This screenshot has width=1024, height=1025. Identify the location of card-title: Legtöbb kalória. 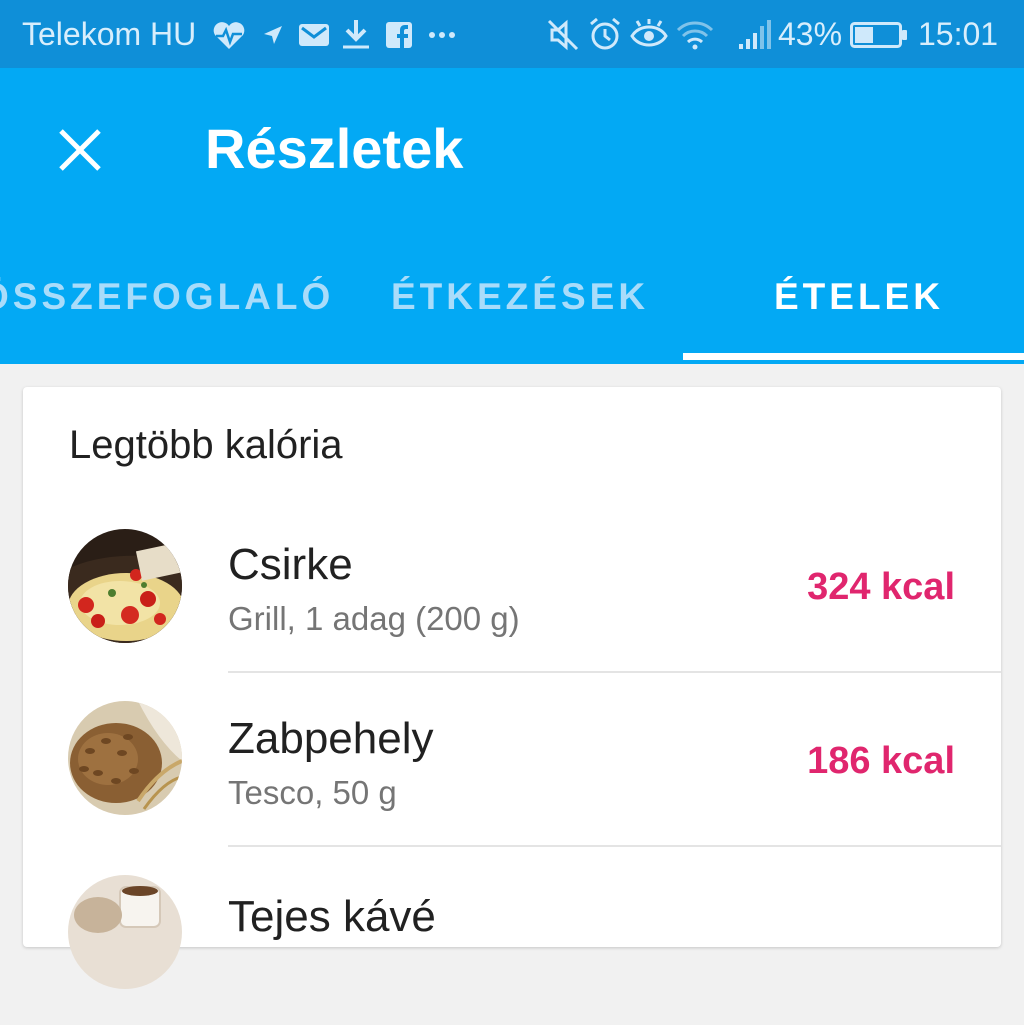
(206, 445).